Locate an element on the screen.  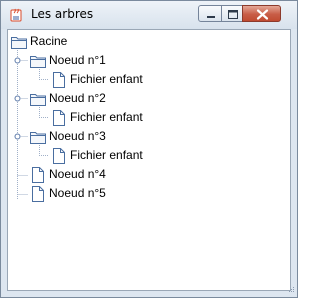
tree-node-label: Noeud n°2 is located at coordinates (77, 98).